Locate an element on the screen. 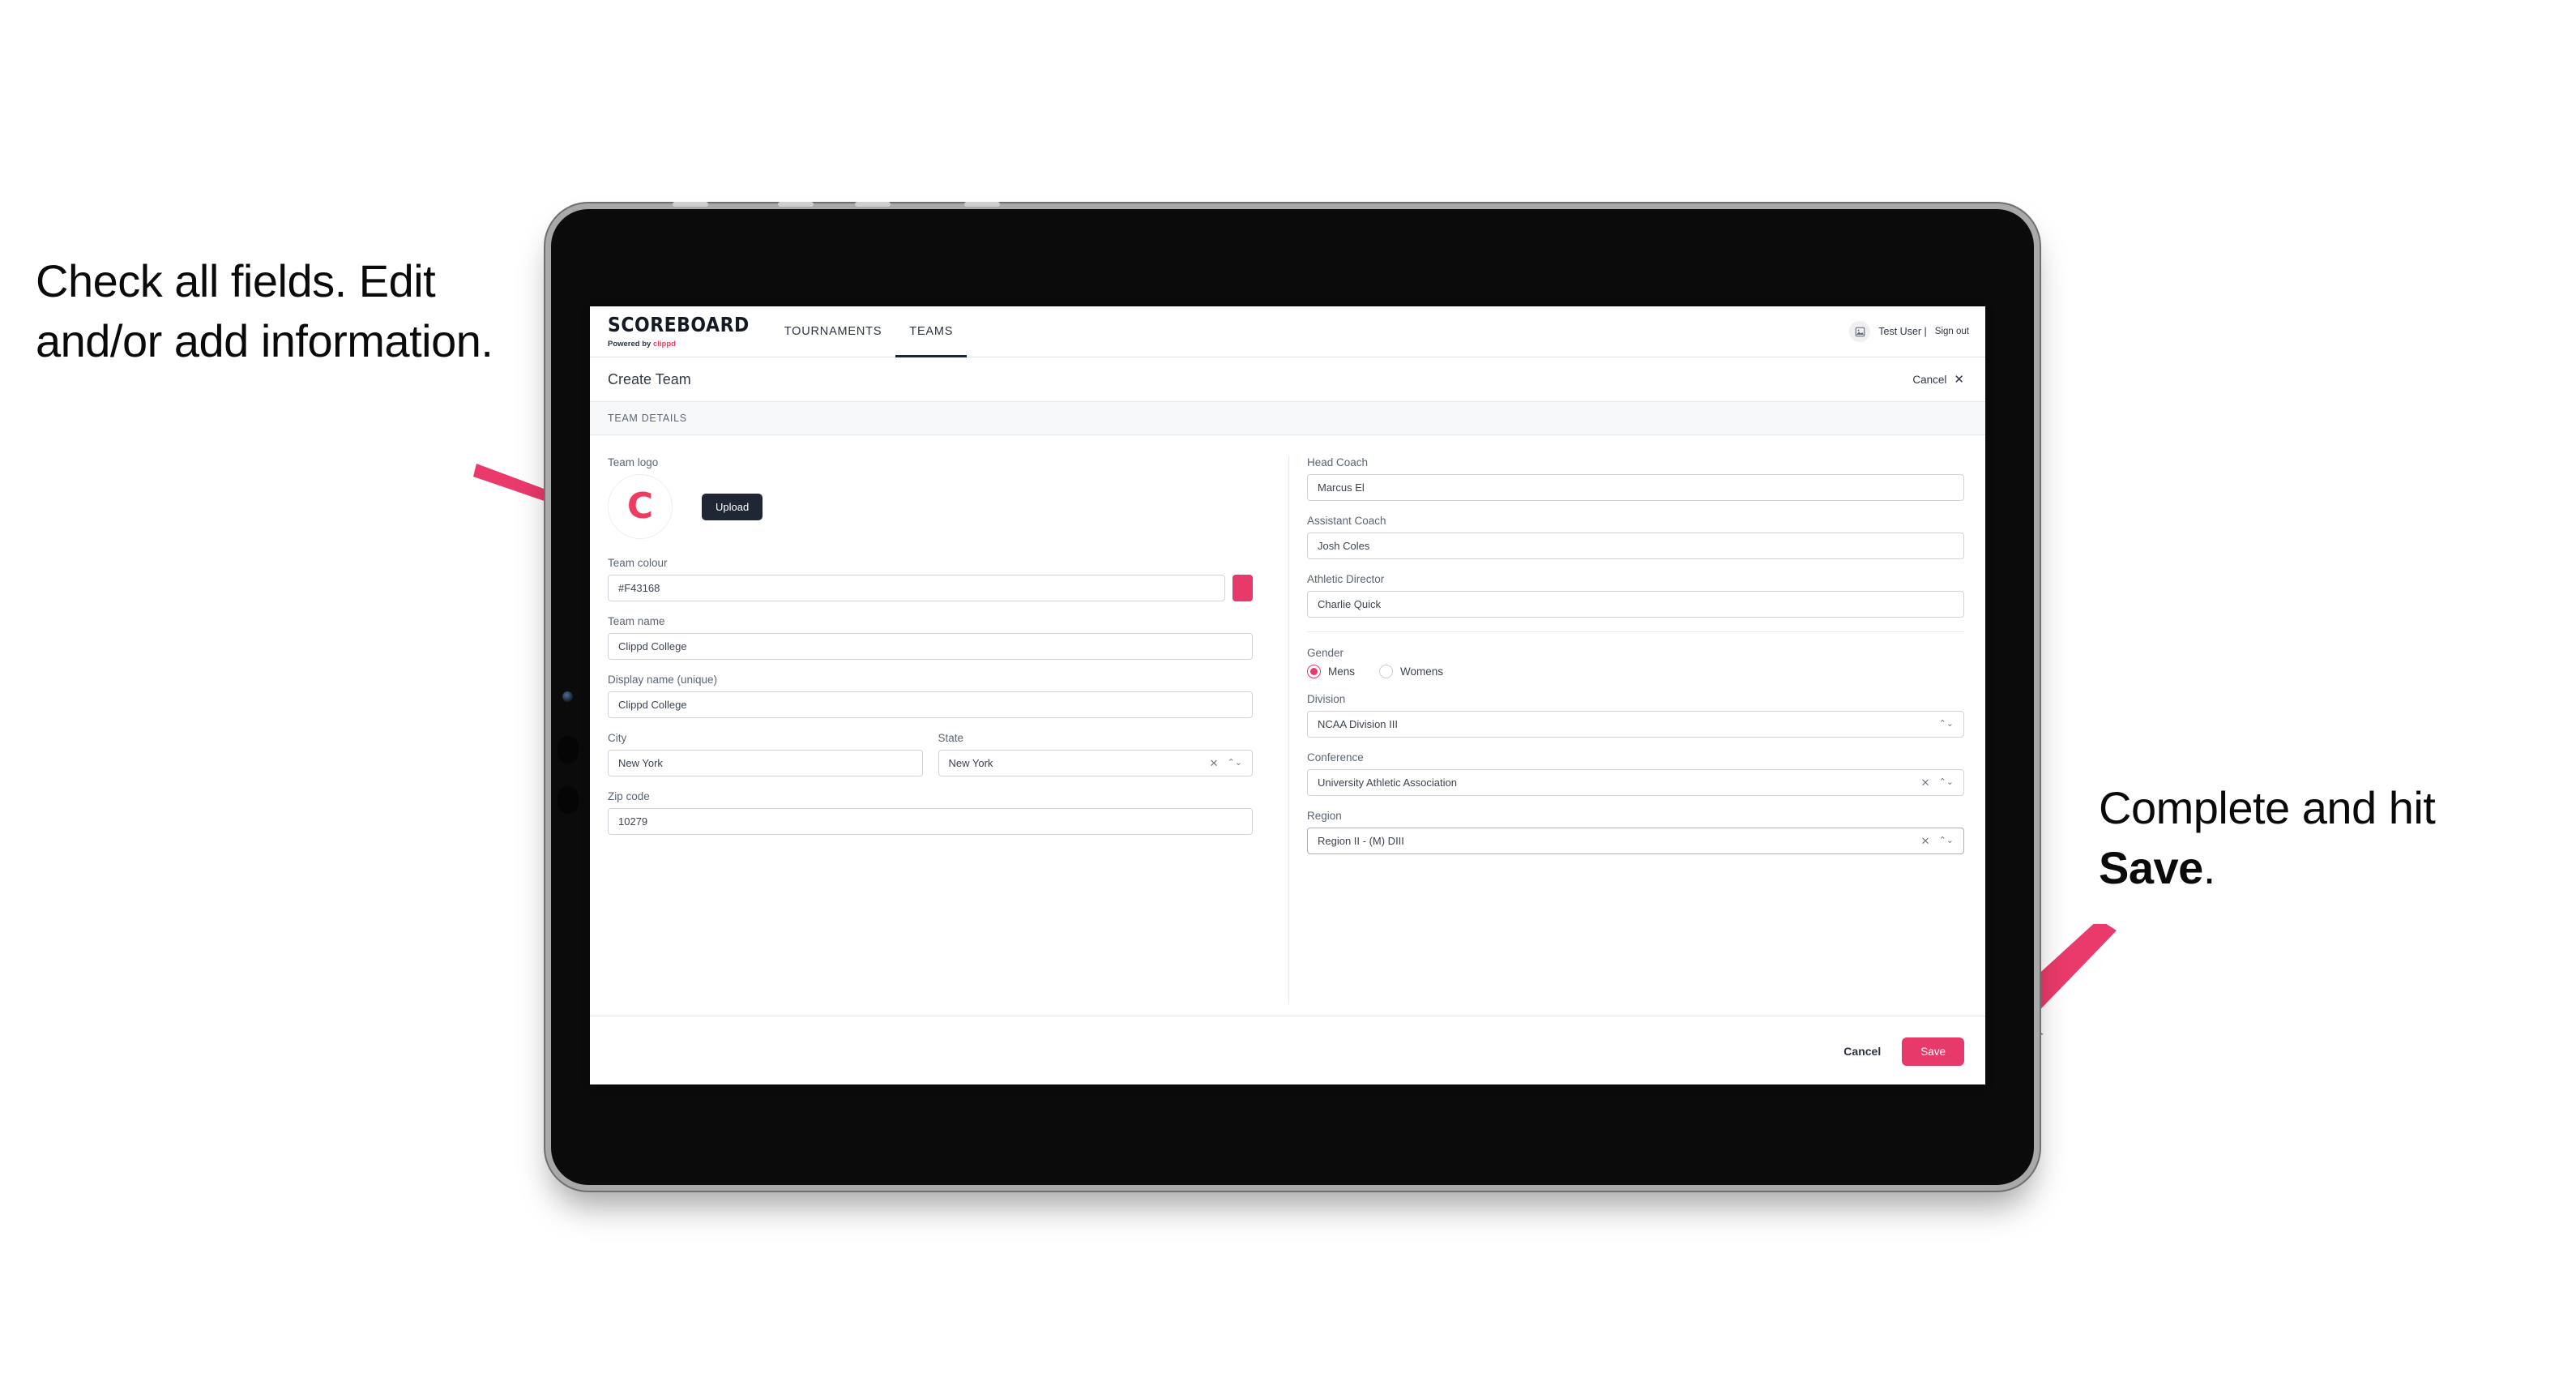 This screenshot has height=1386, width=2576. region-clear-icon: ✕ is located at coordinates (1925, 841).